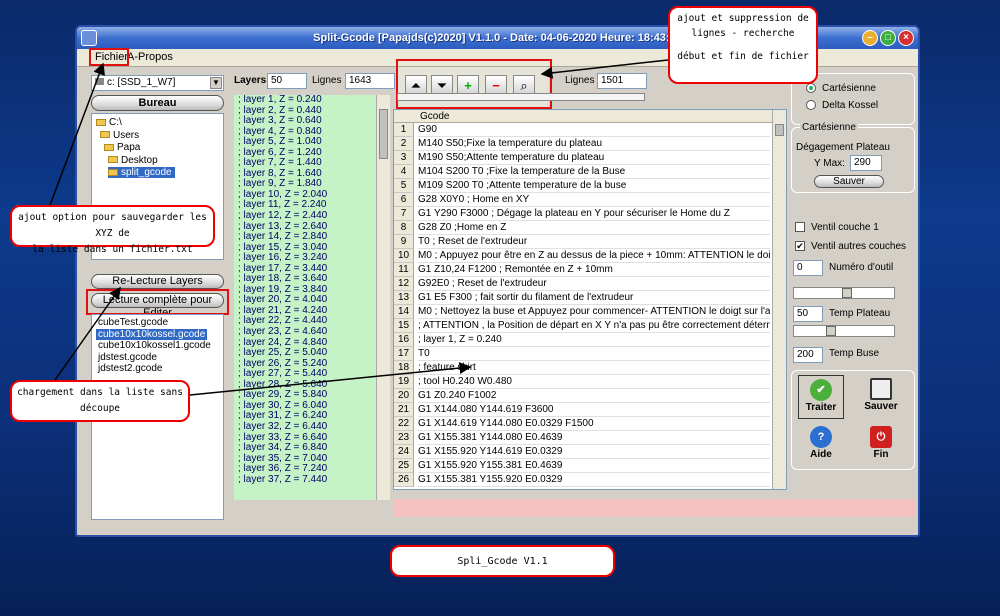  I want to click on arrow-list, so click(330, 379).